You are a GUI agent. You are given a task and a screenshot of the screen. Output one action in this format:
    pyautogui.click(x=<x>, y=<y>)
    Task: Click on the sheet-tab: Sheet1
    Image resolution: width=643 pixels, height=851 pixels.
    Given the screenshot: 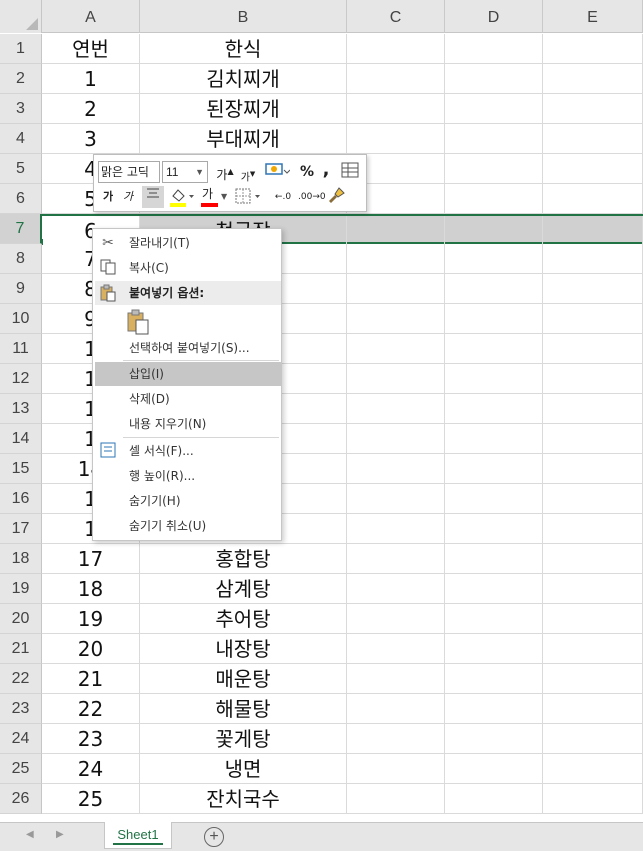 What is the action you would take?
    pyautogui.click(x=138, y=835)
    